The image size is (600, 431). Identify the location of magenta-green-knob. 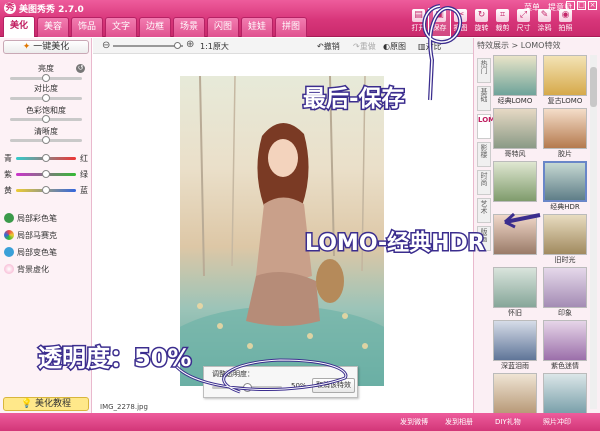
(46, 174).